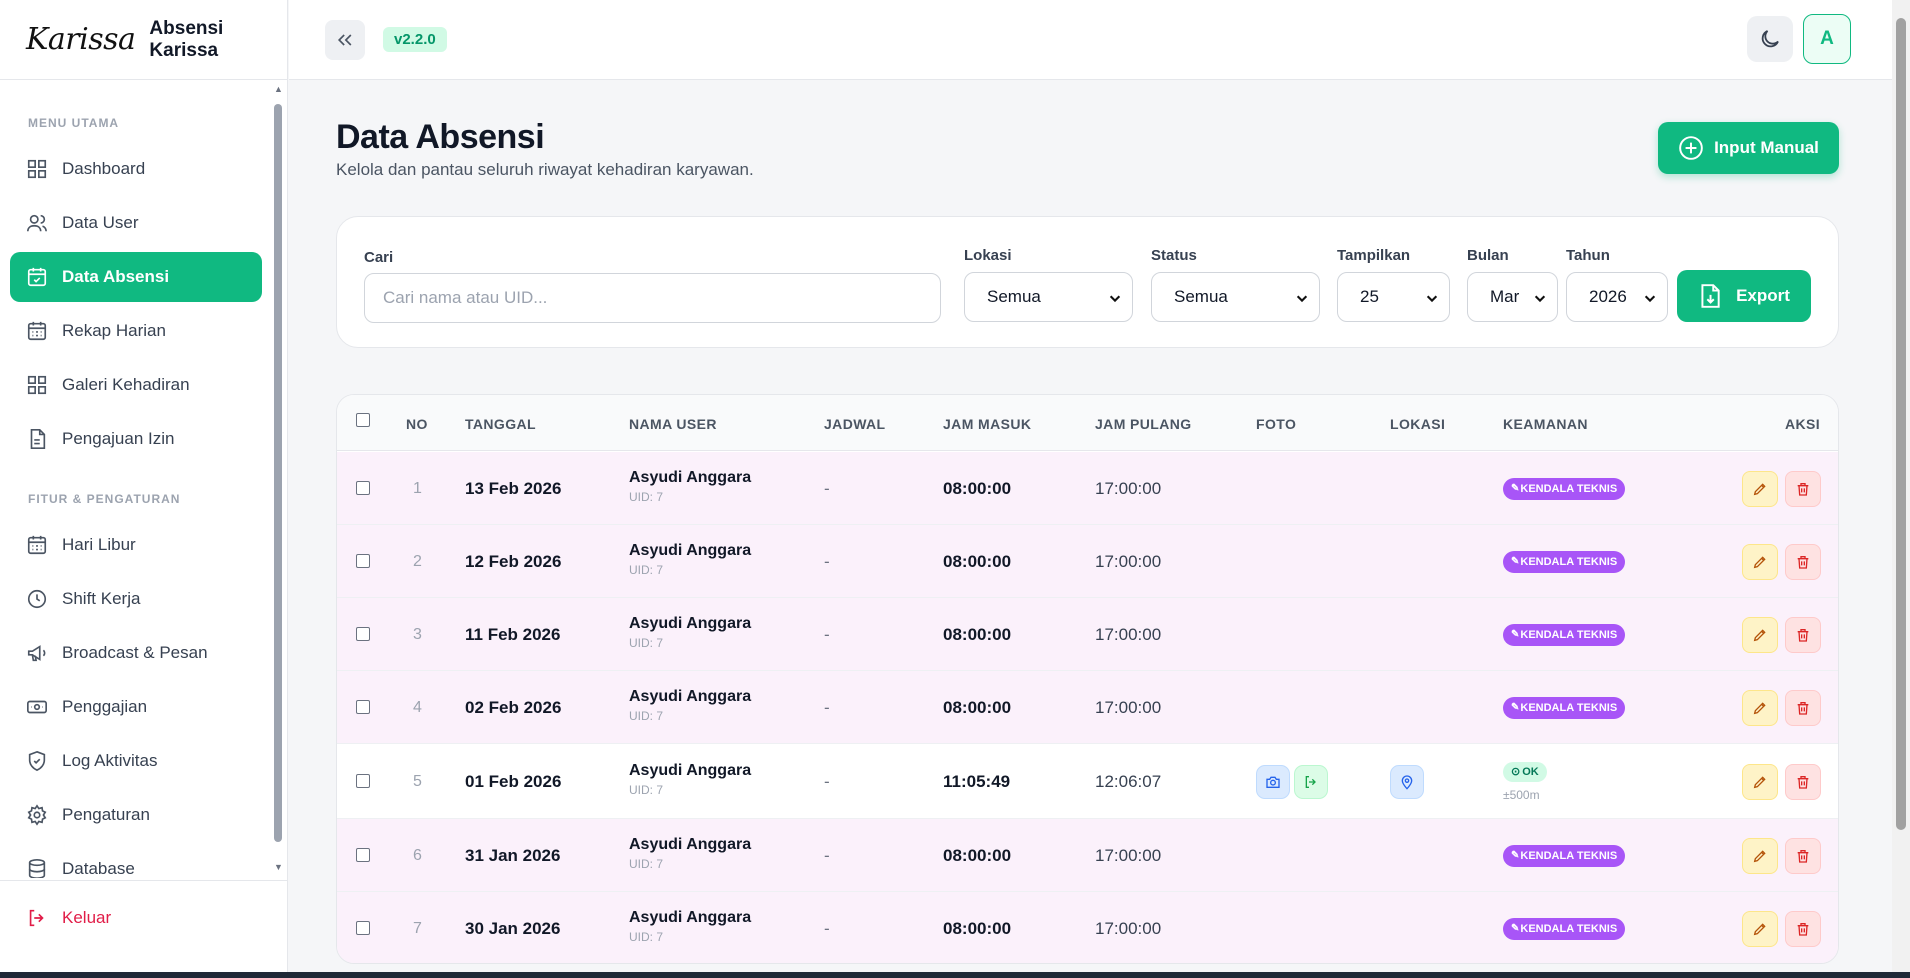 Image resolution: width=1910 pixels, height=978 pixels. I want to click on security-status: KENDALA TEKNIS, so click(1569, 855).